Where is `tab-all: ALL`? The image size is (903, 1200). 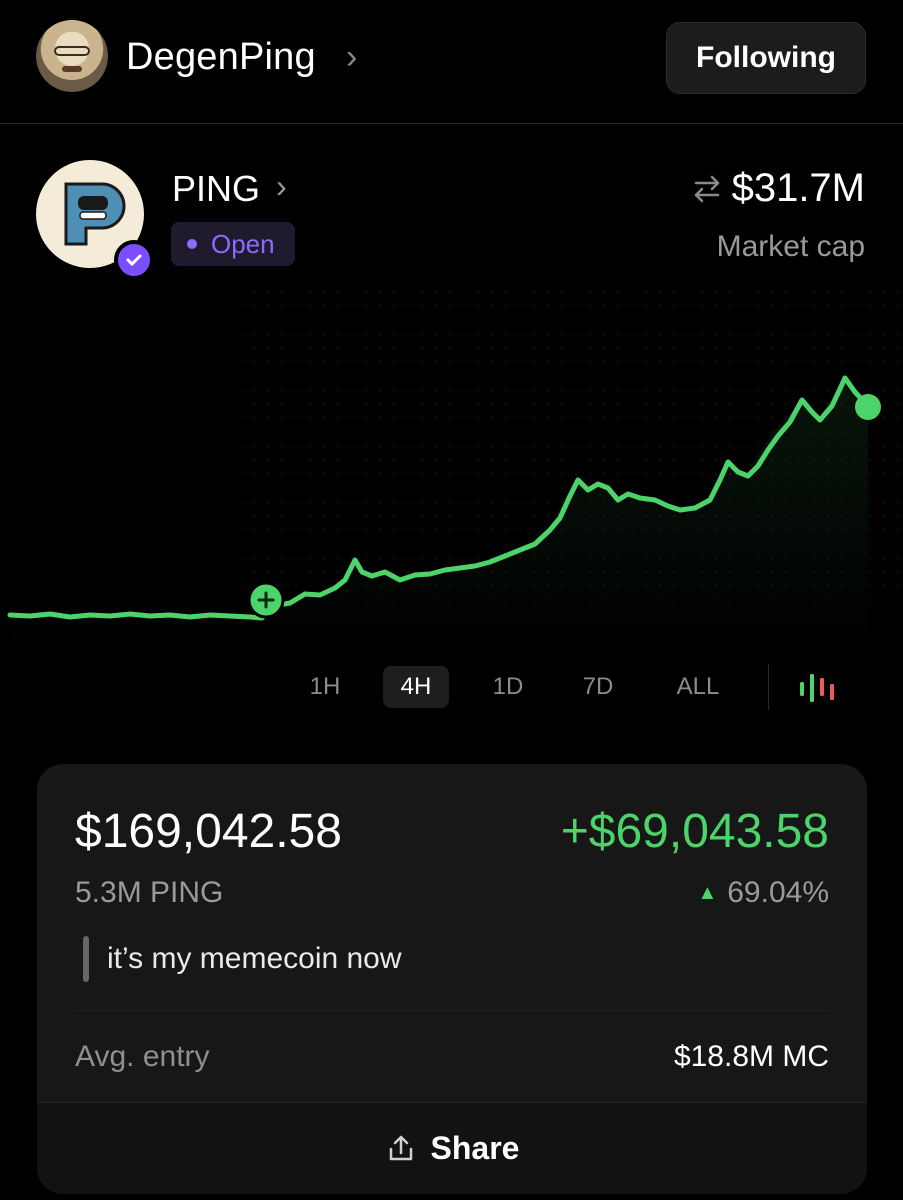
tab-all: ALL is located at coordinates (698, 687).